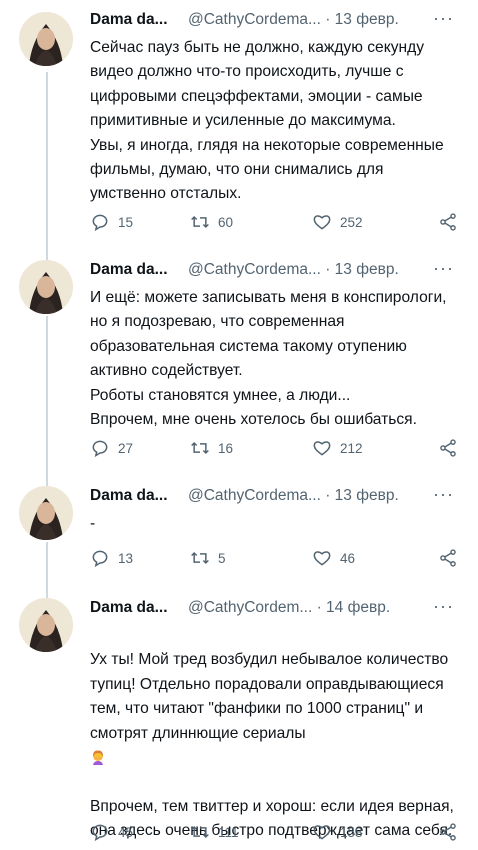  What do you see at coordinates (126, 558) in the screenshot?
I see `reply-count: 13` at bounding box center [126, 558].